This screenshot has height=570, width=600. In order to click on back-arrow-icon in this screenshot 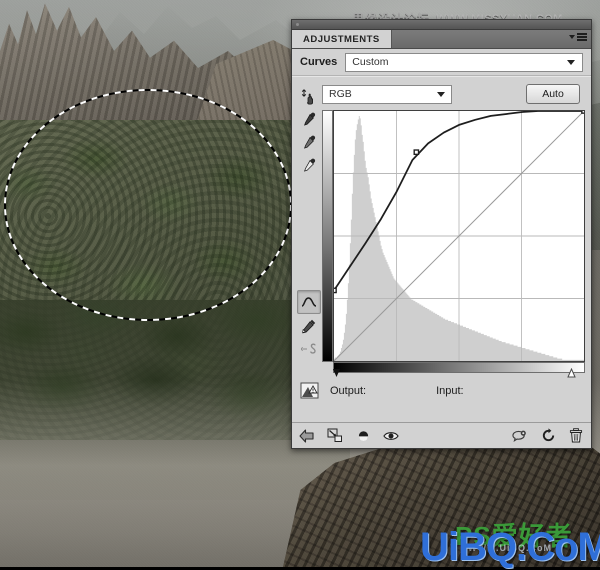, I will do `click(306, 435)`.